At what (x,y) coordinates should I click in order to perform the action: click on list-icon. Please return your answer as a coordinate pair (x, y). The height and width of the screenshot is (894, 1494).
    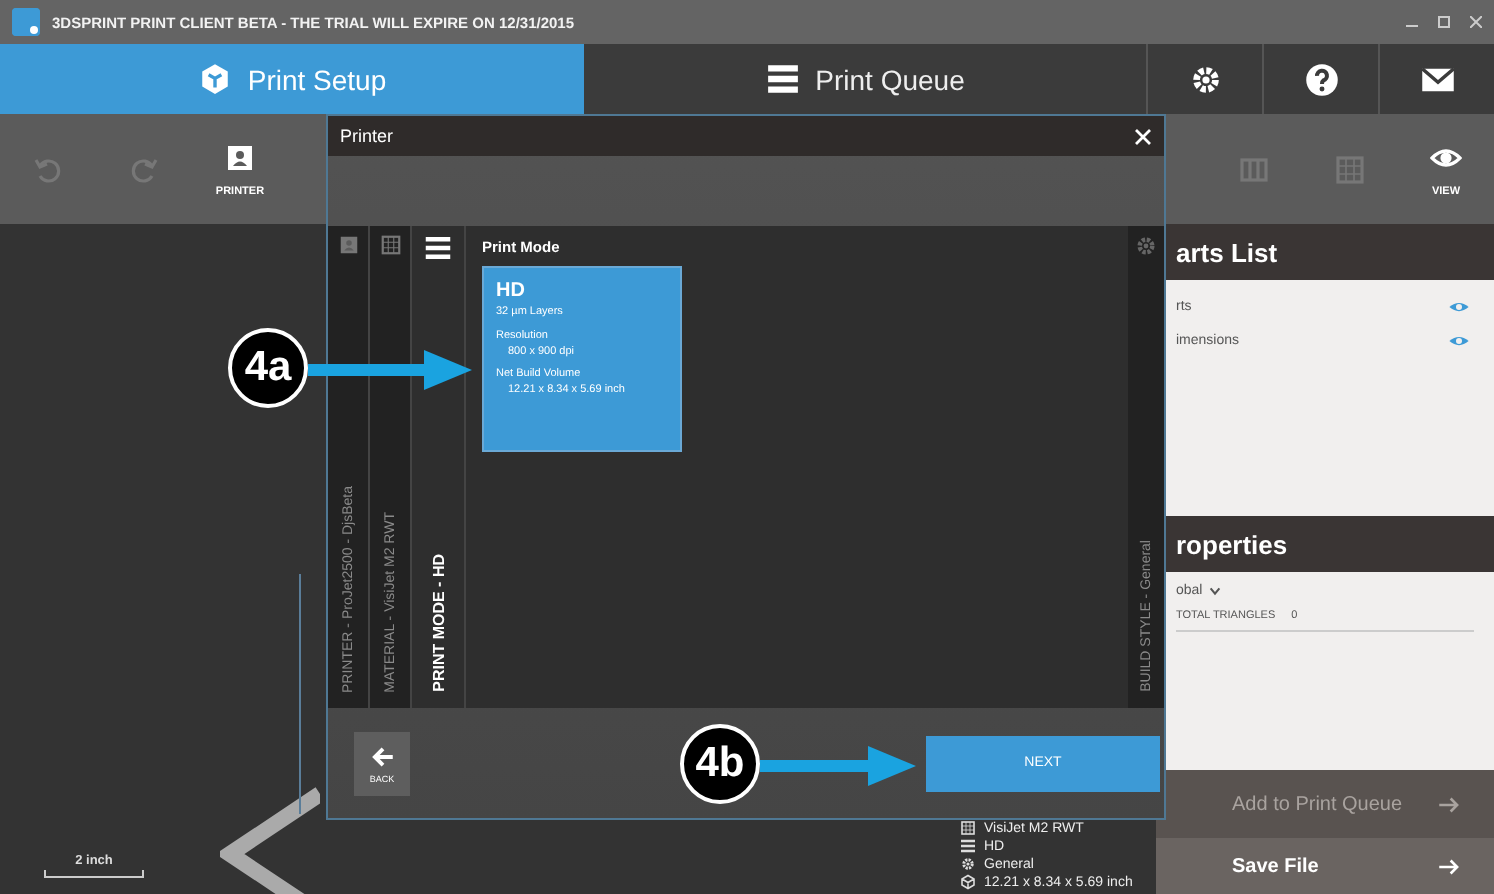
    Looking at the image, I should click on (782, 79).